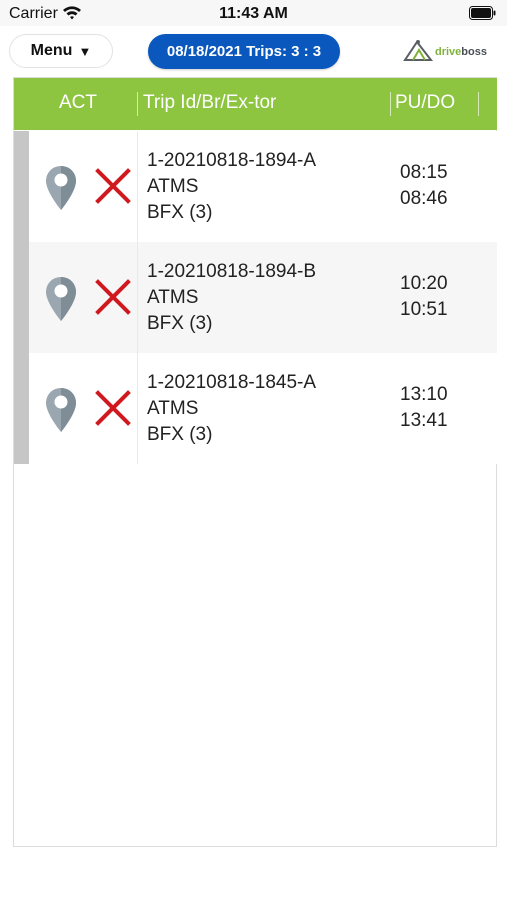 The width and height of the screenshot is (507, 900). Describe the element at coordinates (448, 52) in the screenshot. I see `logo-text-drive: drive` at that location.